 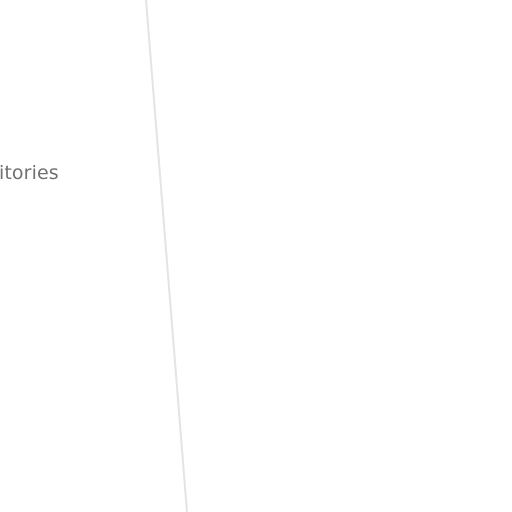 I want to click on sidebar-item-repositories-label: itories, so click(x=29, y=173).